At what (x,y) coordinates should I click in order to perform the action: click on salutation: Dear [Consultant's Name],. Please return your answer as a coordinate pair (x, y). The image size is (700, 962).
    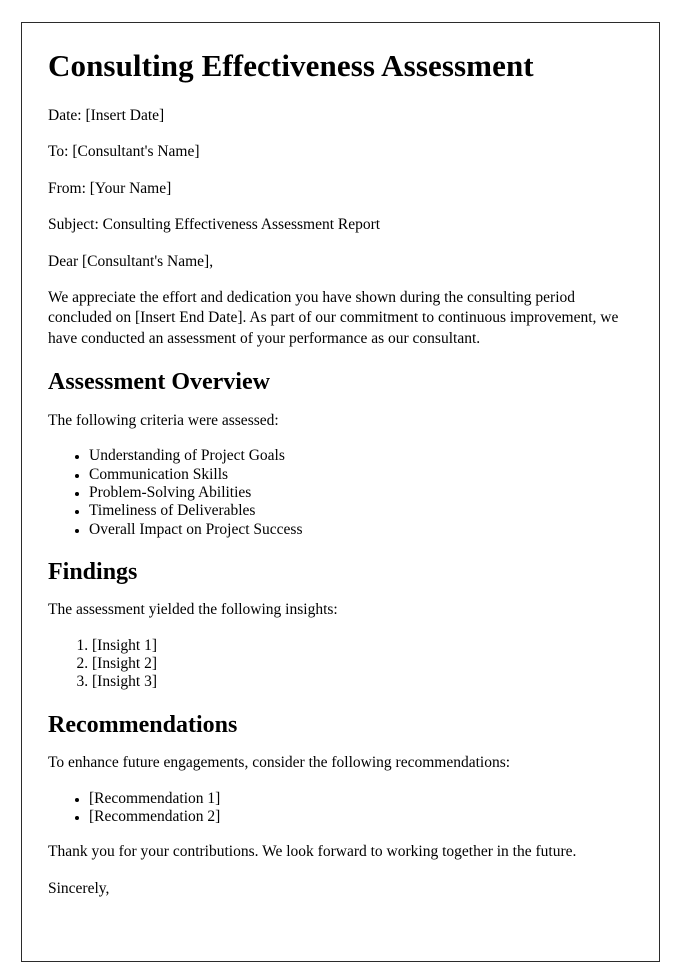
    Looking at the image, I should click on (131, 261).